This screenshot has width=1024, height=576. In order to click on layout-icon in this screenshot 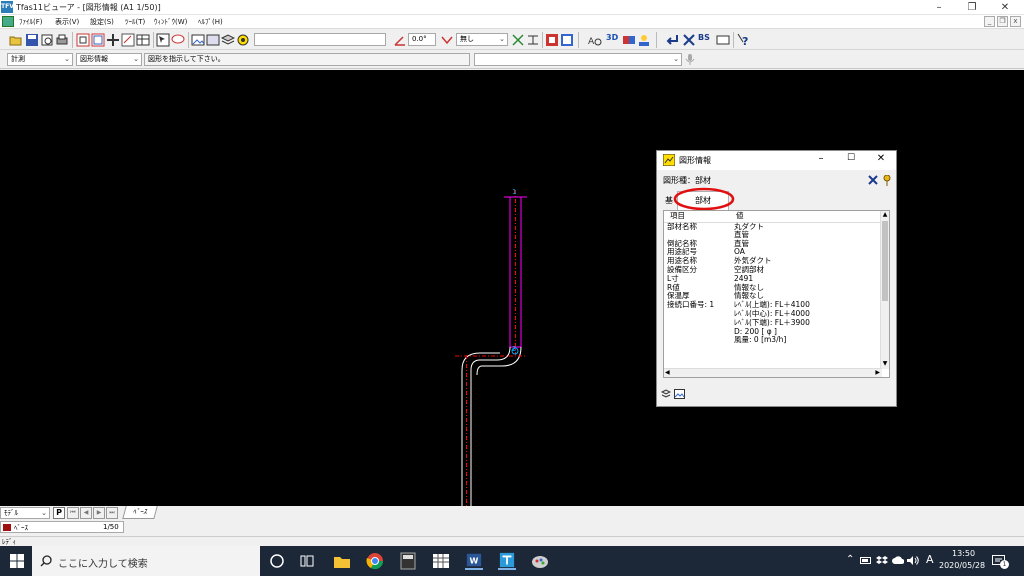, I will do `click(143, 40)`.